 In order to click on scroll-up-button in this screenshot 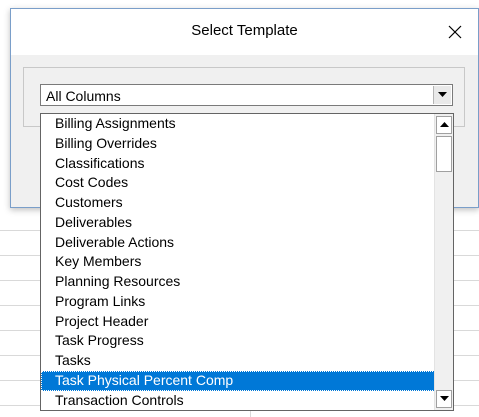, I will do `click(444, 125)`.